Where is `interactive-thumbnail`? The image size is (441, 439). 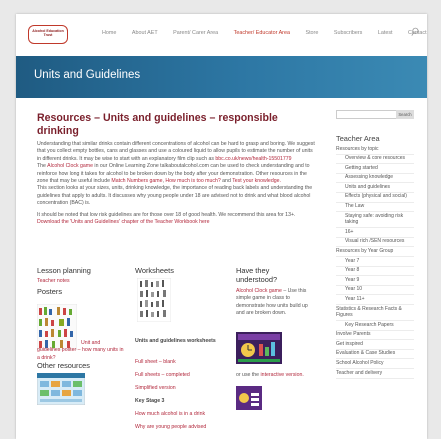 interactive-thumbnail is located at coordinates (249, 398).